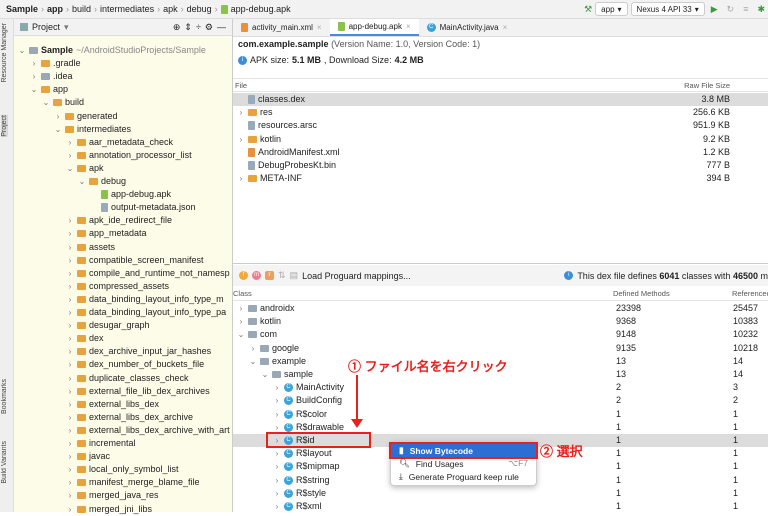  What do you see at coordinates (130, 194) in the screenshot?
I see `tree-item: app-debug.apk` at bounding box center [130, 194].